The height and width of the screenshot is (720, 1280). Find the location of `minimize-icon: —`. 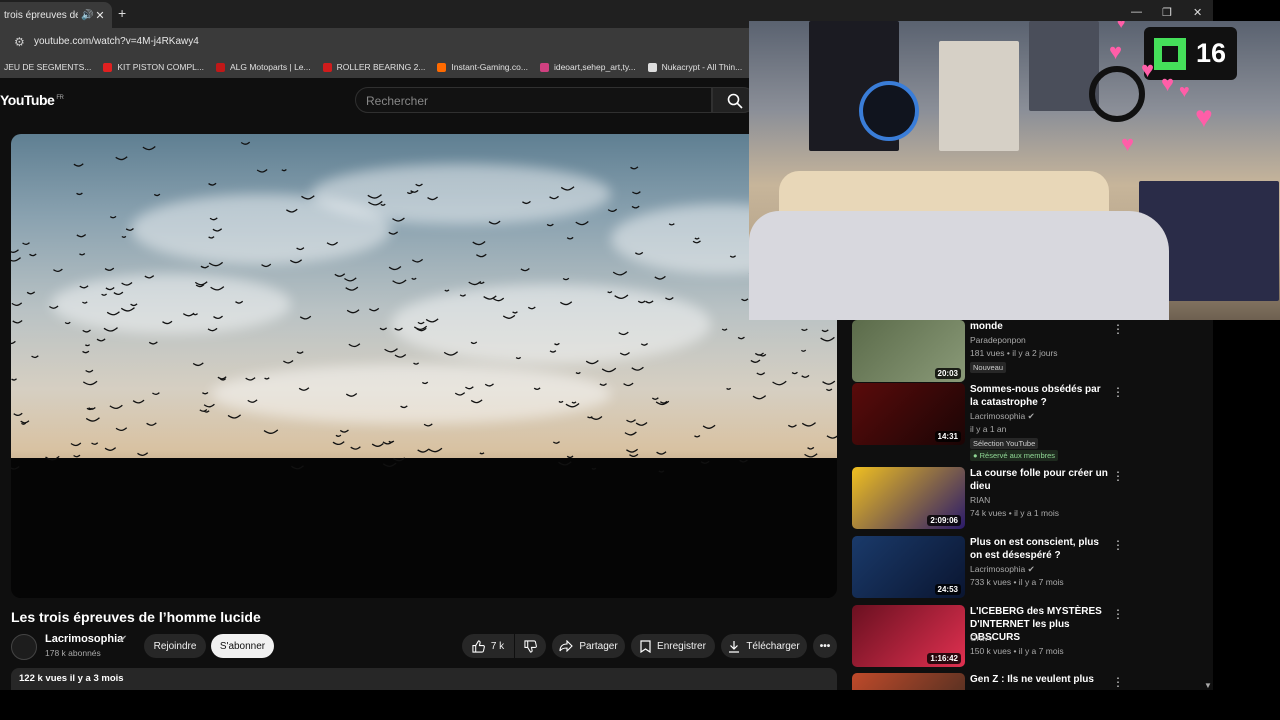

minimize-icon: — is located at coordinates (1136, 12).